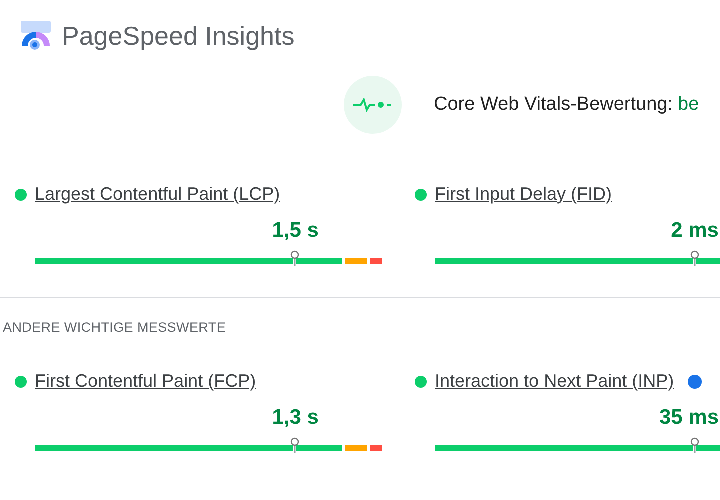 This screenshot has width=720, height=500. What do you see at coordinates (554, 105) in the screenshot?
I see `assessment-label: Core Web Vitals-Bewertung:` at bounding box center [554, 105].